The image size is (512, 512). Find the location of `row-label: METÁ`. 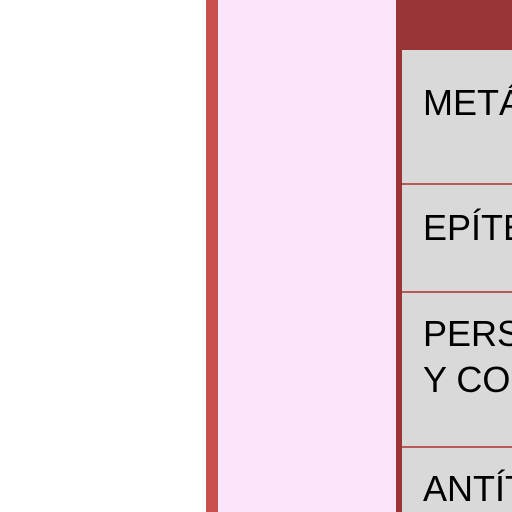

row-label: METÁ is located at coordinates (467, 102).